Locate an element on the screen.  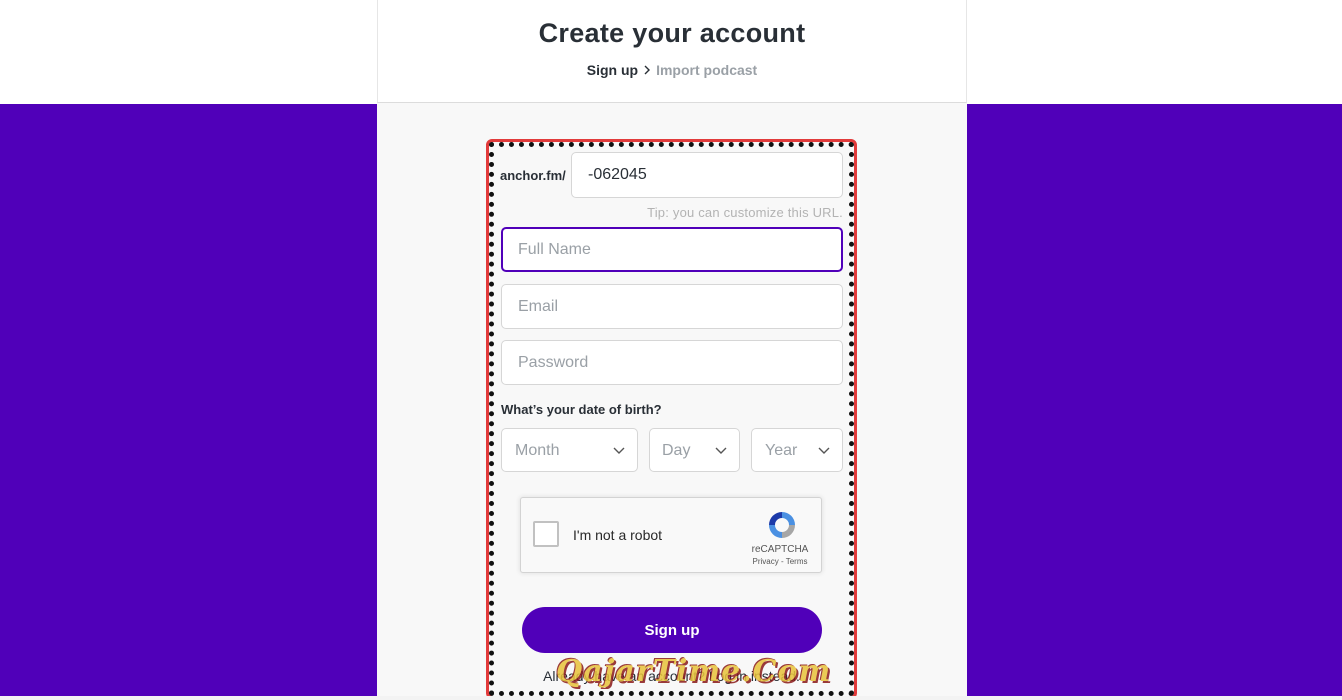
date-of-birth-label: What’s your date of birth? is located at coordinates (581, 409).